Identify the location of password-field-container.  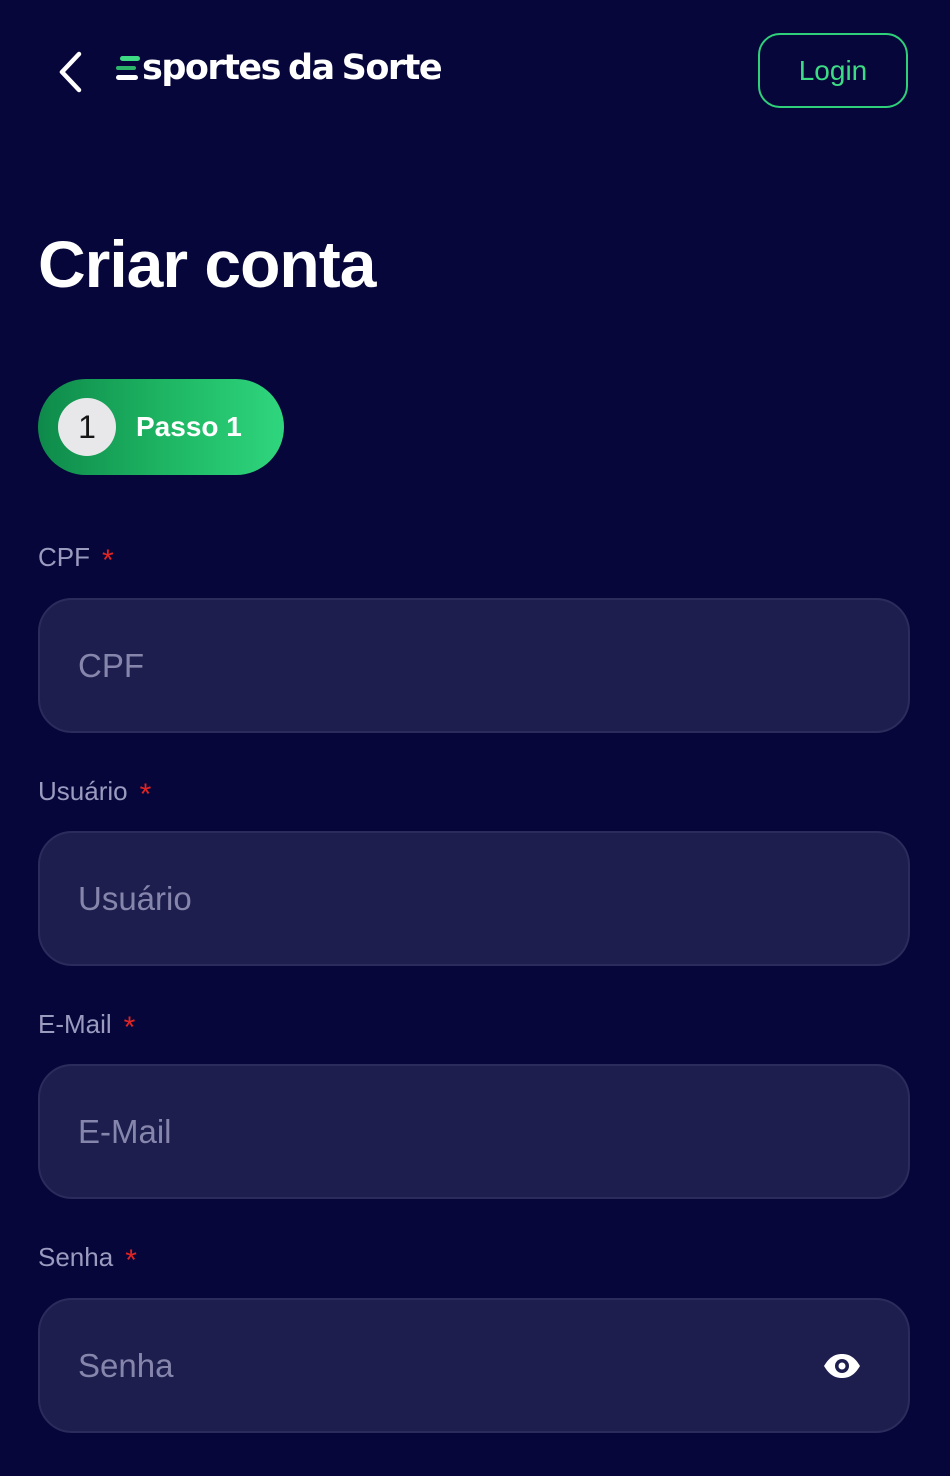
(474, 1365).